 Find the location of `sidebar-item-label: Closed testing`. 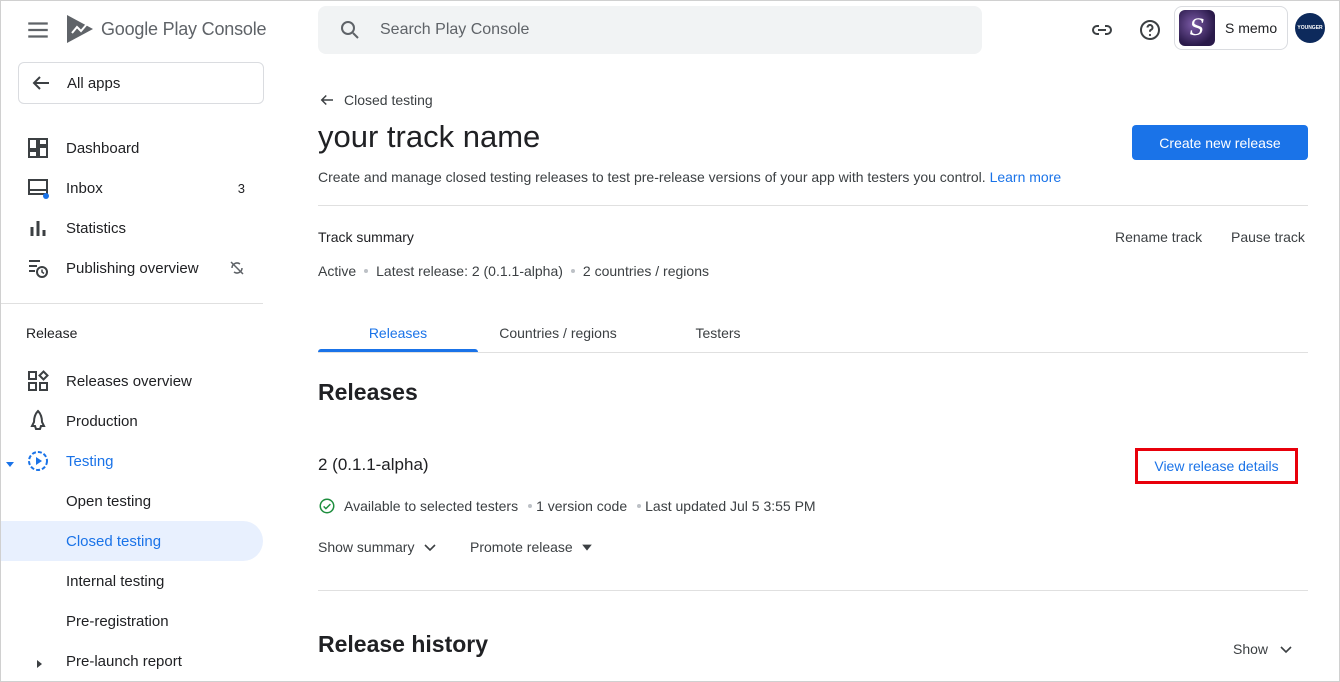

sidebar-item-label: Closed testing is located at coordinates (114, 541).